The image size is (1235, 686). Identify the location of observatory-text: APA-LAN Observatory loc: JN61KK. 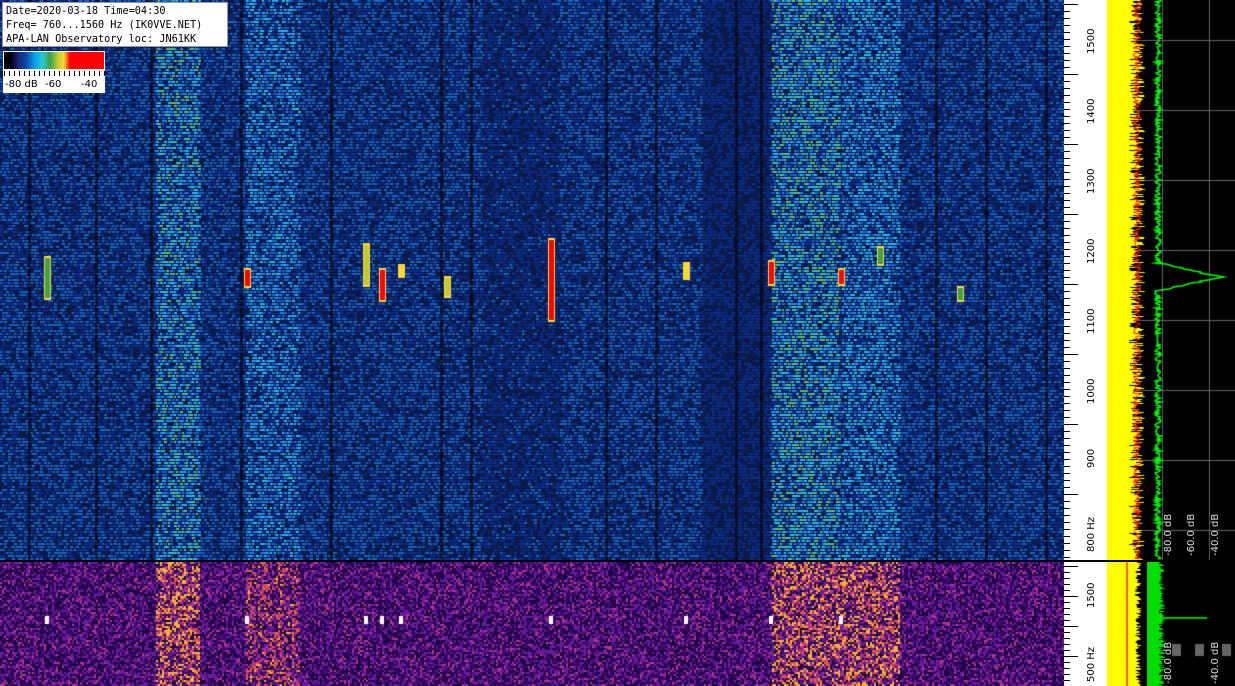
(101, 39).